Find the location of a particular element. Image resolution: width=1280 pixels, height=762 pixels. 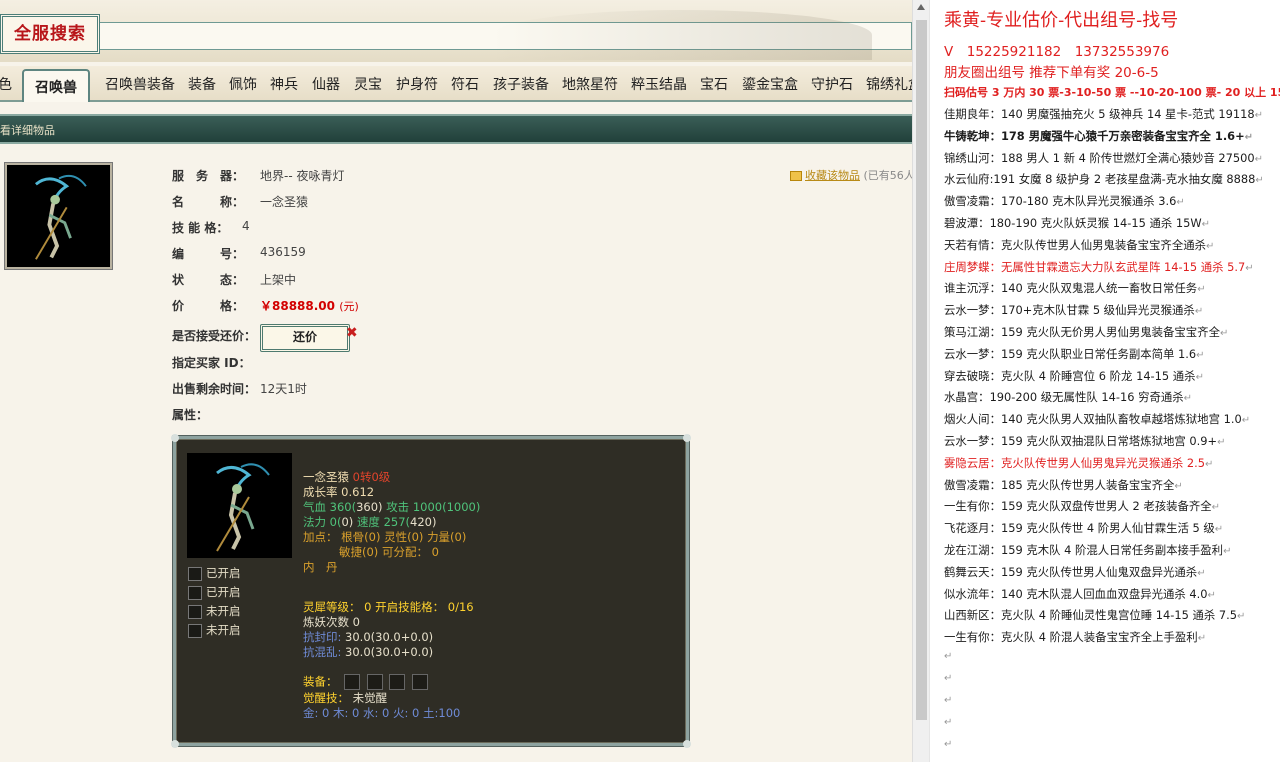

tab-divine-weapon: 神兵 is located at coordinates (284, 84).